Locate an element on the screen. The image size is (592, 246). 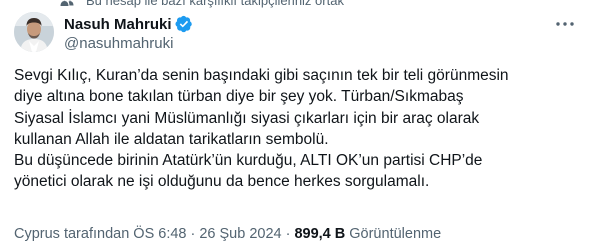
views-count: 899,4 B is located at coordinates (320, 234).